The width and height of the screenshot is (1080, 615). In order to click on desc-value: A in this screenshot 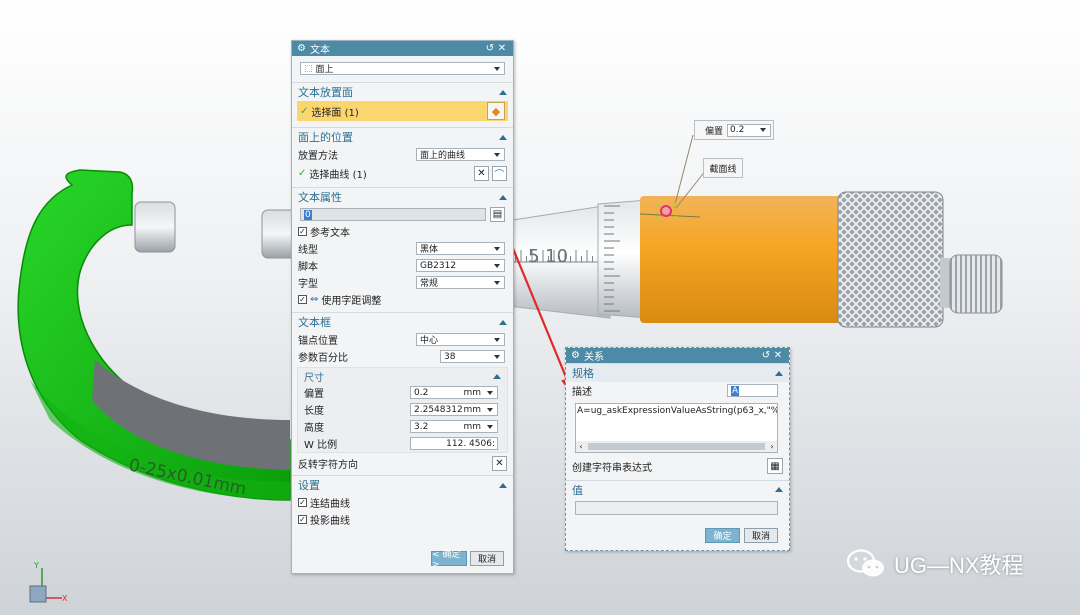, I will do `click(735, 390)`.